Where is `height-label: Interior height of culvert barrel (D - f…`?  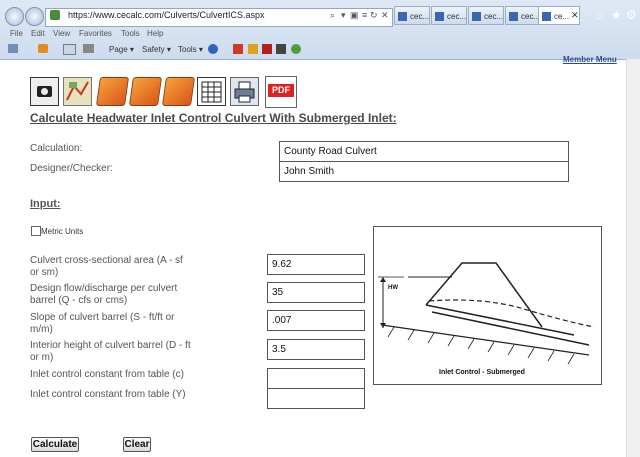
height-label: Interior height of culvert barrel (D - f… is located at coordinates (120, 352).